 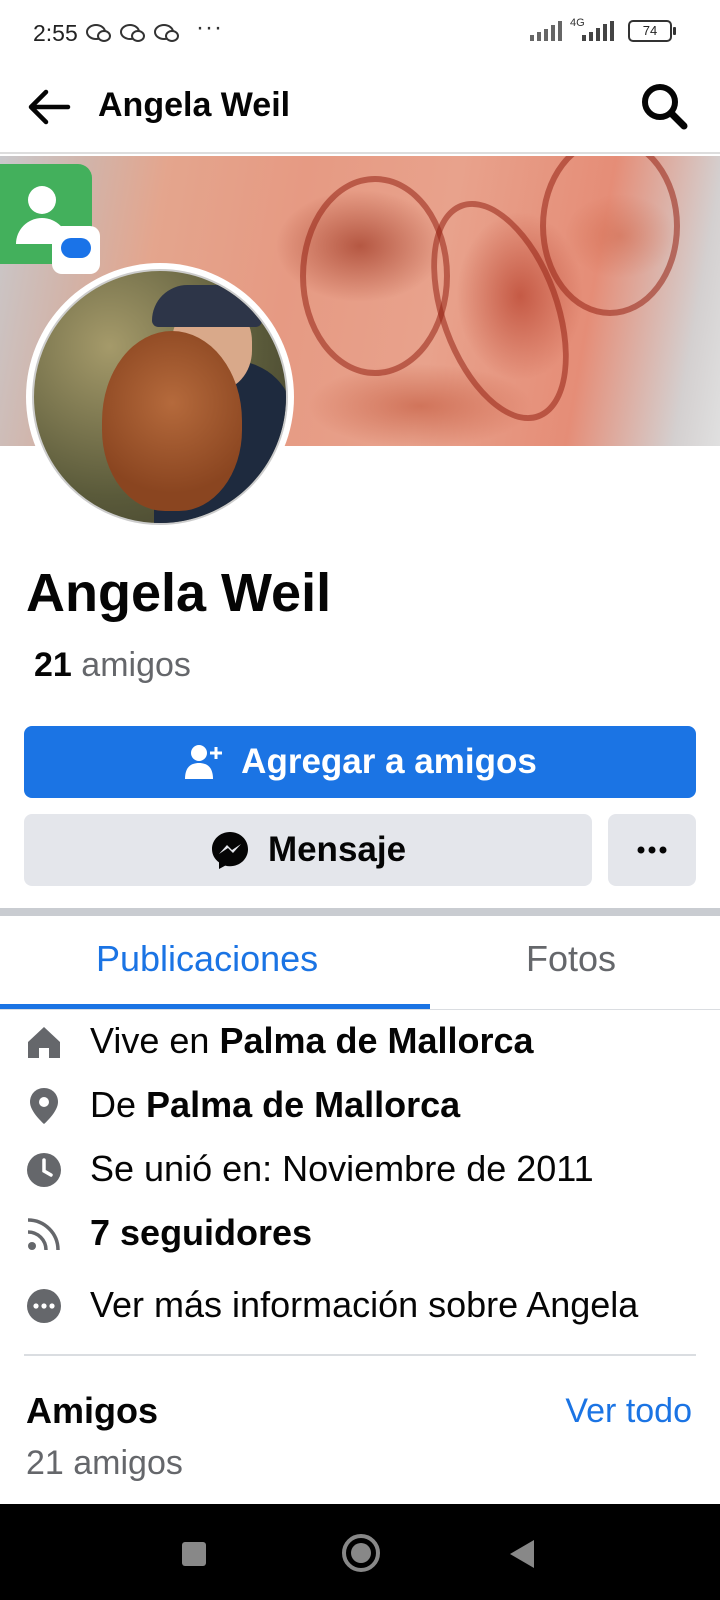 I want to click on list-divider, so click(x=360, y=1355).